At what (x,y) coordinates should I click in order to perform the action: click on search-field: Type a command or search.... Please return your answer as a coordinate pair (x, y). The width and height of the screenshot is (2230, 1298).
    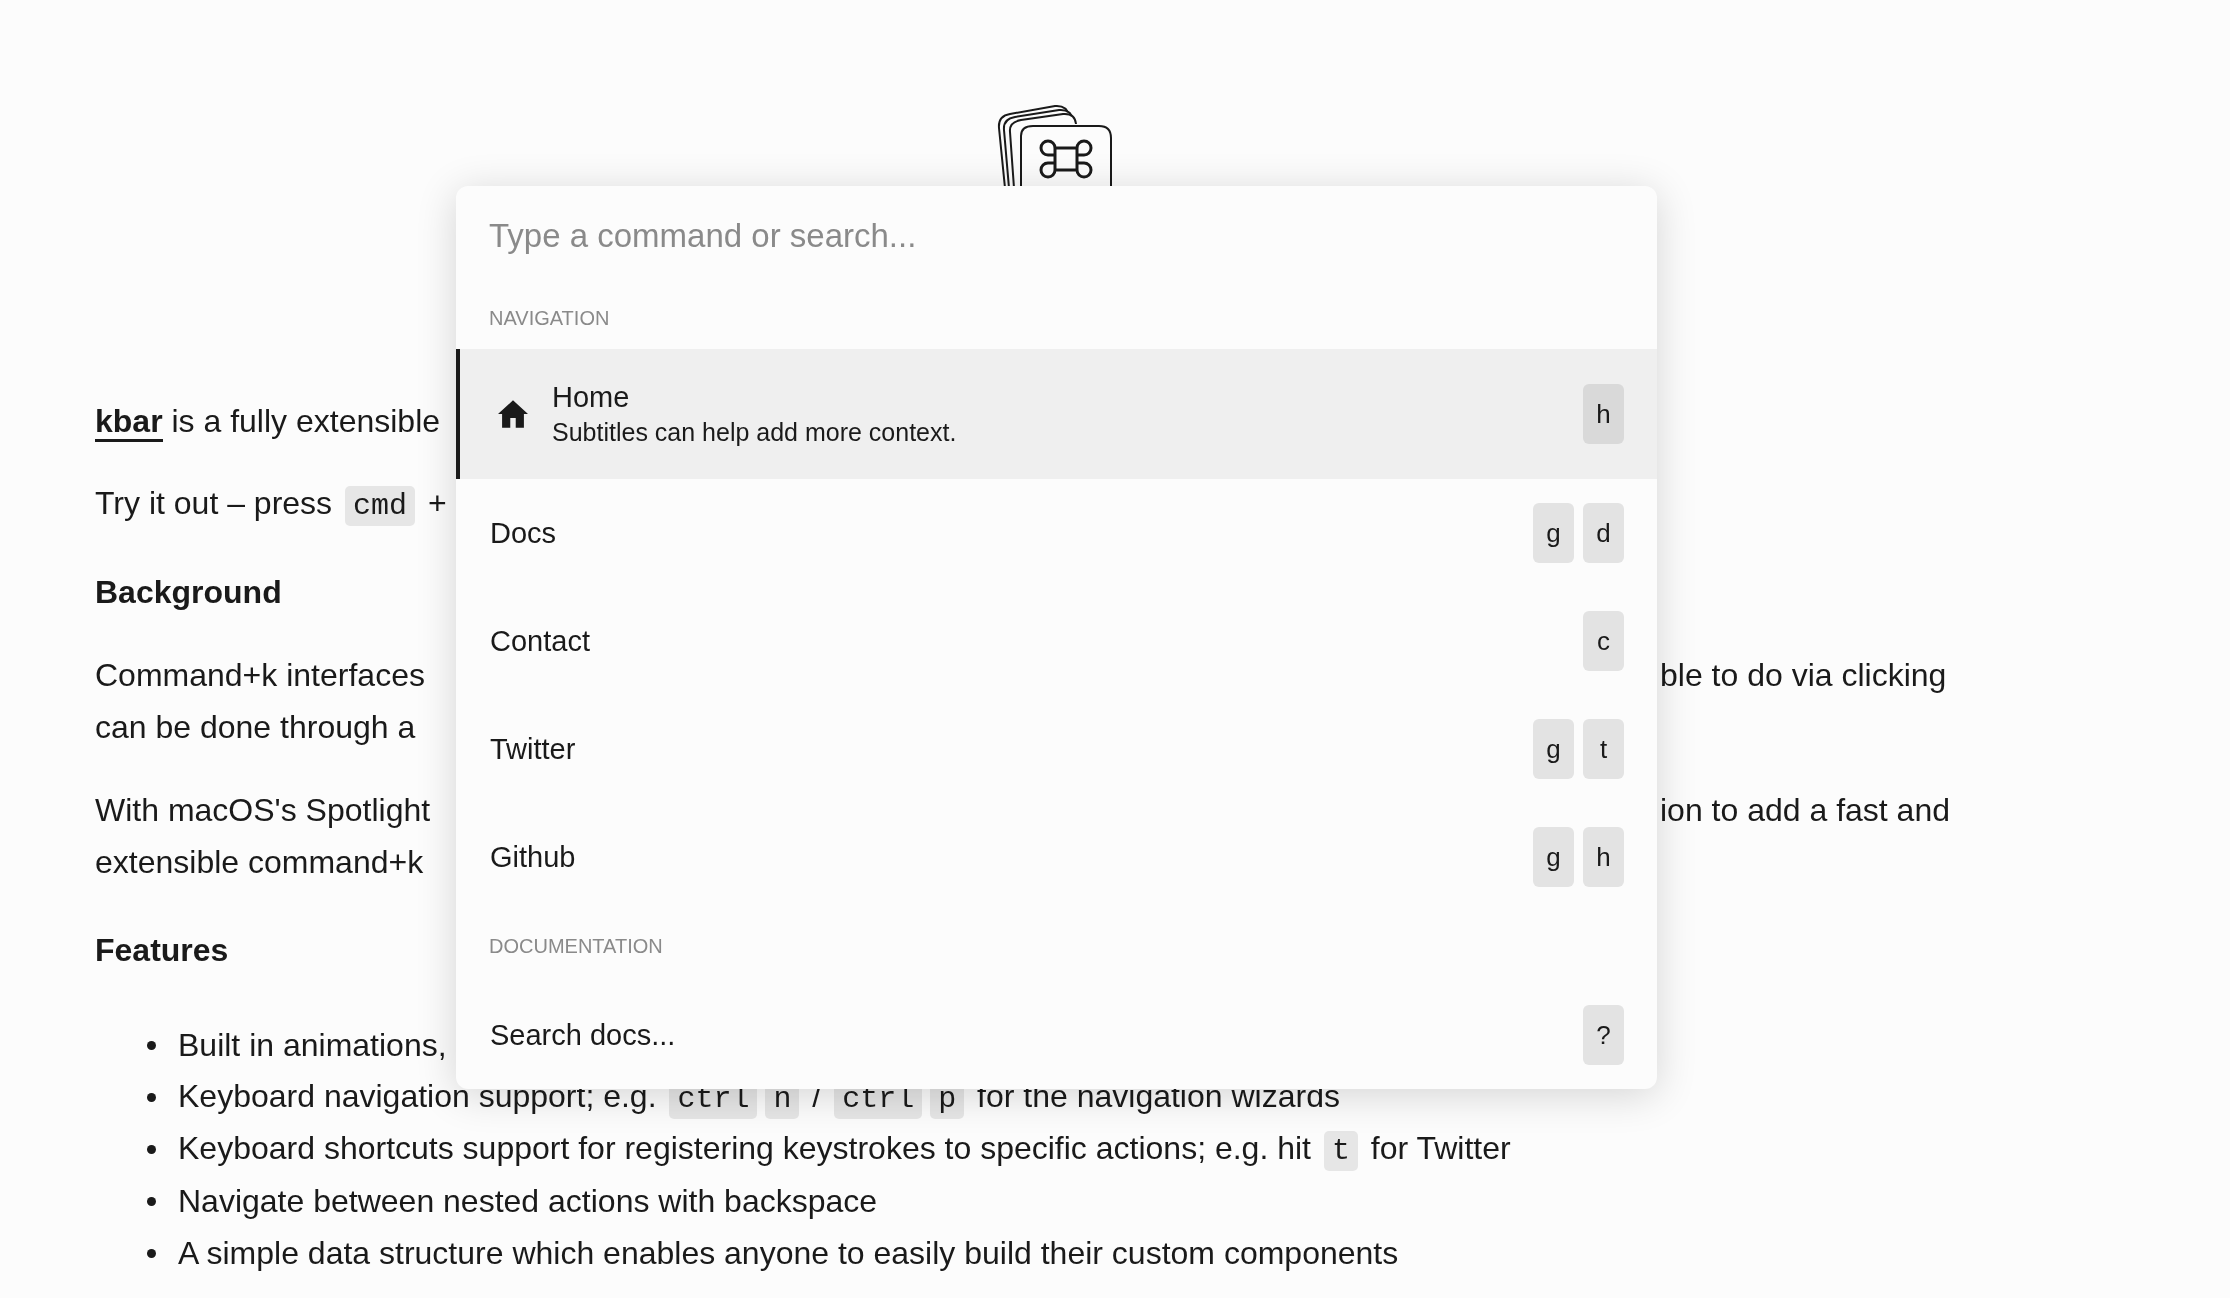
    Looking at the image, I should click on (1056, 236).